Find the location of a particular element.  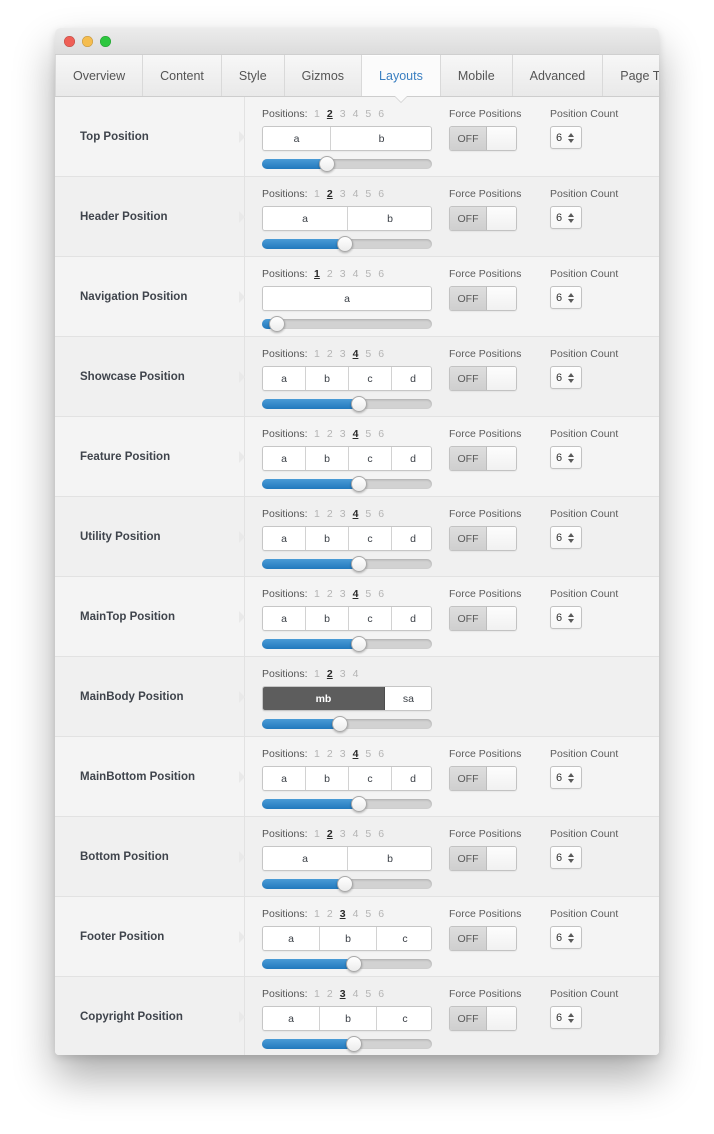

segment-c: c is located at coordinates (370, 778).